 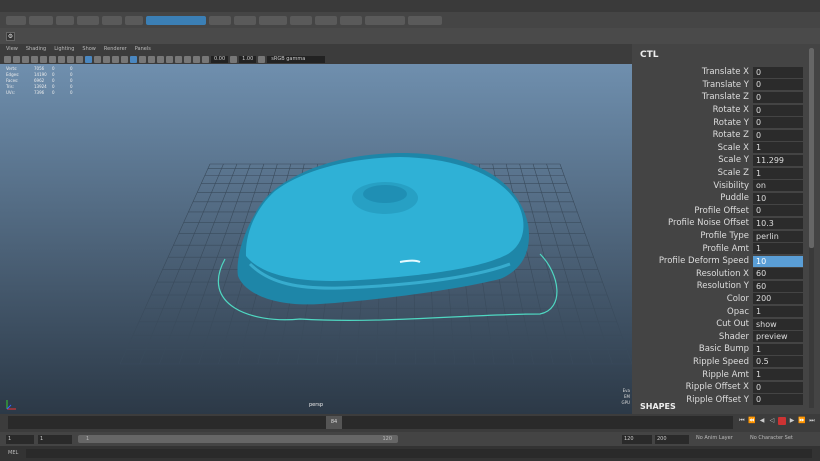 I want to click on attribute-label: Visibility, so click(x=692, y=186).